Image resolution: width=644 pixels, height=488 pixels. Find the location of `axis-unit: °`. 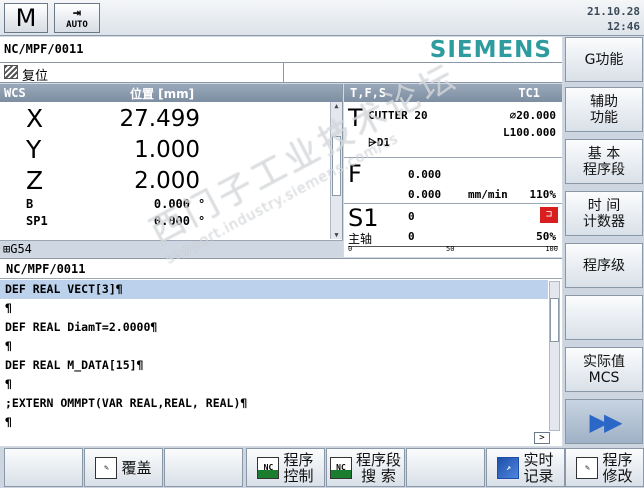

axis-unit: ° is located at coordinates (202, 204).